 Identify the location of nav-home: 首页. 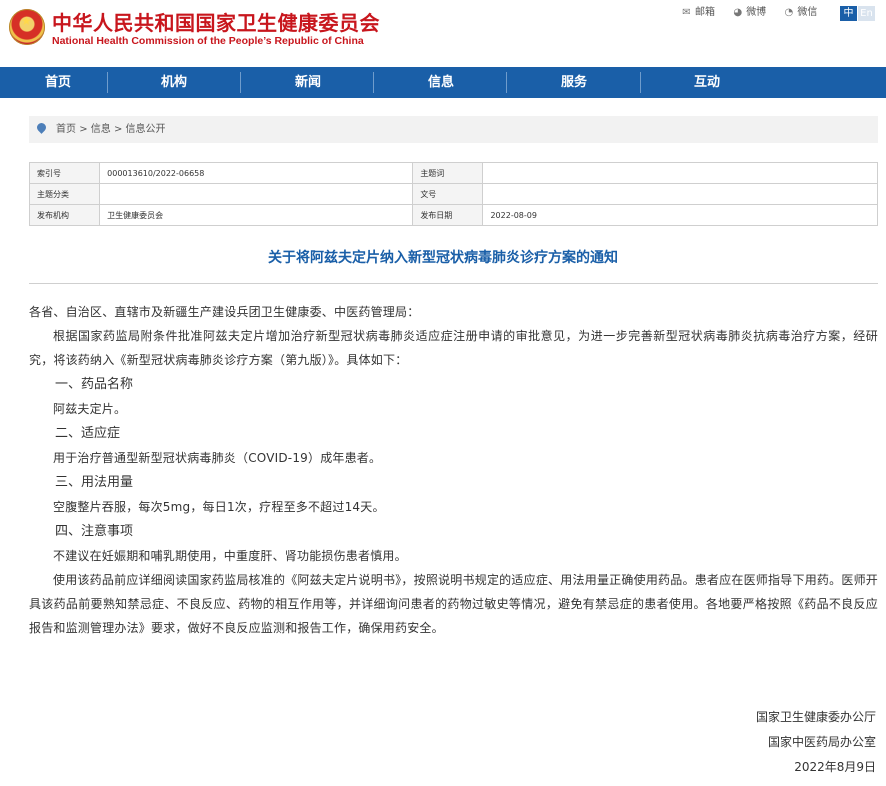
(58, 82).